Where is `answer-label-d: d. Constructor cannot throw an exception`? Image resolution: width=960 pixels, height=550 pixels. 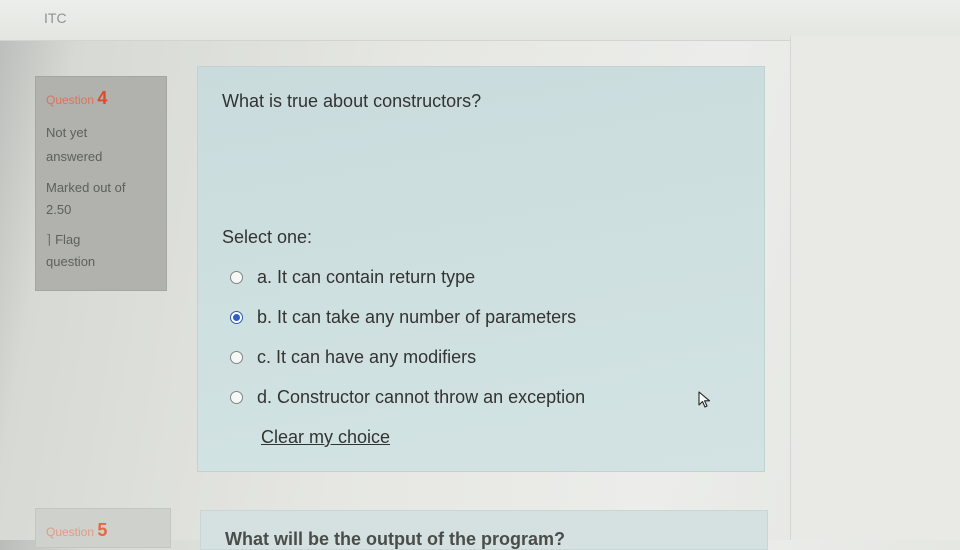 answer-label-d: d. Constructor cannot throw an exception is located at coordinates (421, 396).